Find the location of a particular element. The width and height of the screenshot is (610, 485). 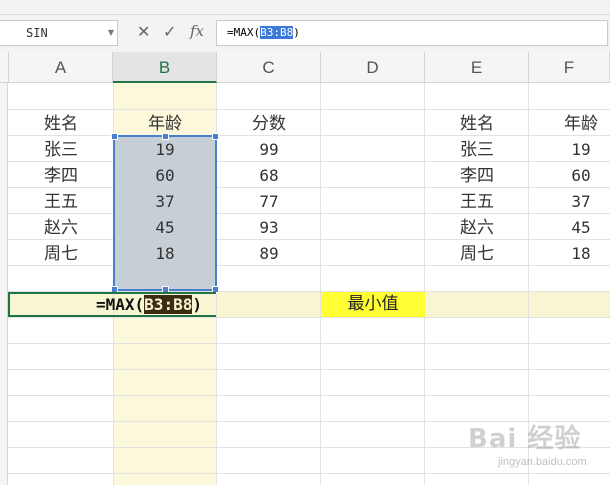

watermark: Bai 经验 jingyan.baidu.com is located at coordinates (533, 445).